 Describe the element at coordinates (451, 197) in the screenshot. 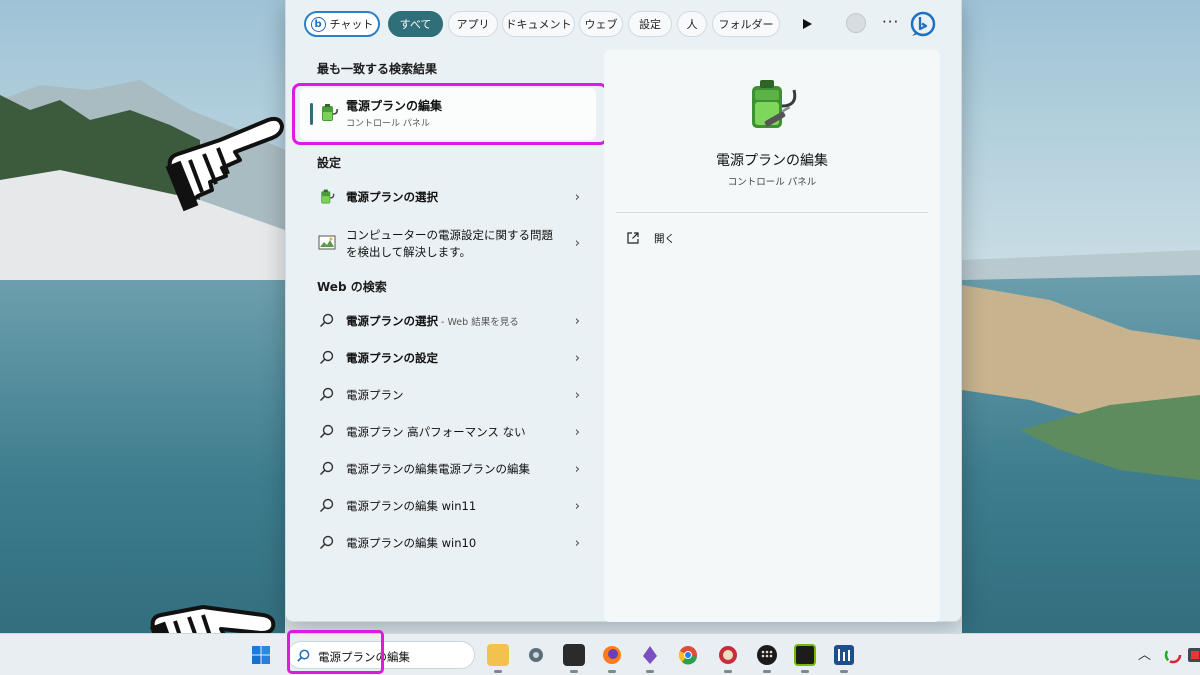

I see `settings-item-power-plan-select: 電源プランの選択 ›` at that location.